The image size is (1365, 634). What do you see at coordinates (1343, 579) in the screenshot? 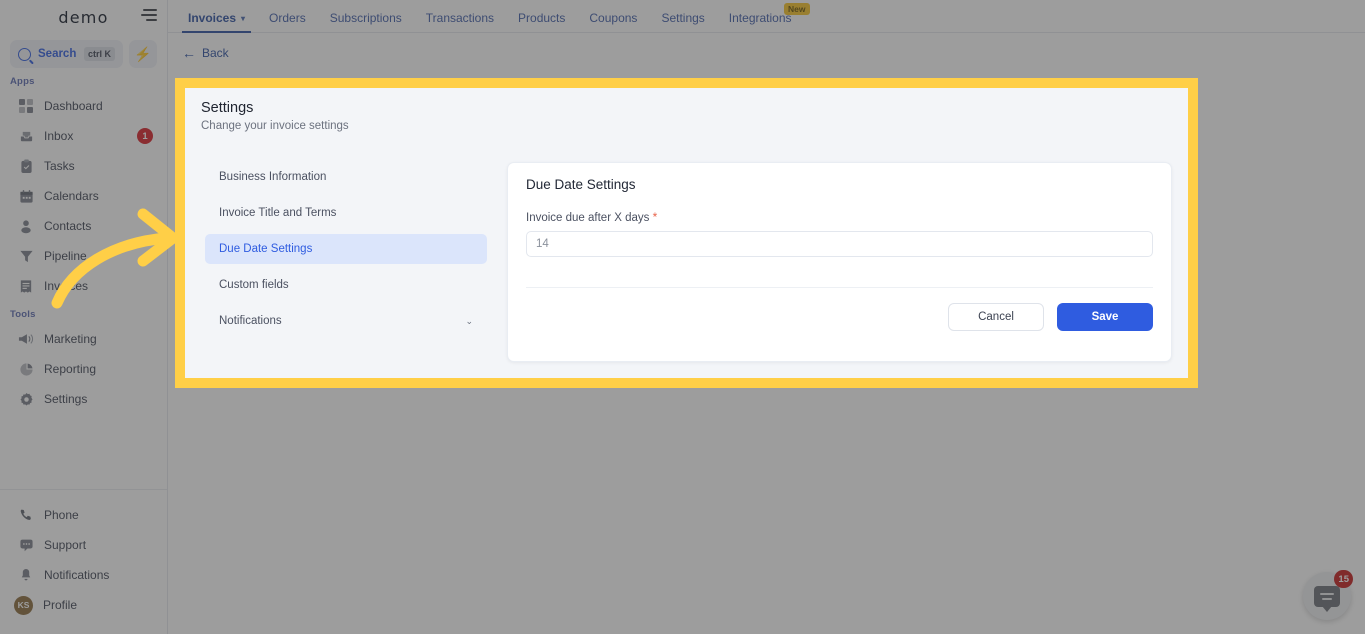
I see `chat-unread-badge: 15` at bounding box center [1343, 579].